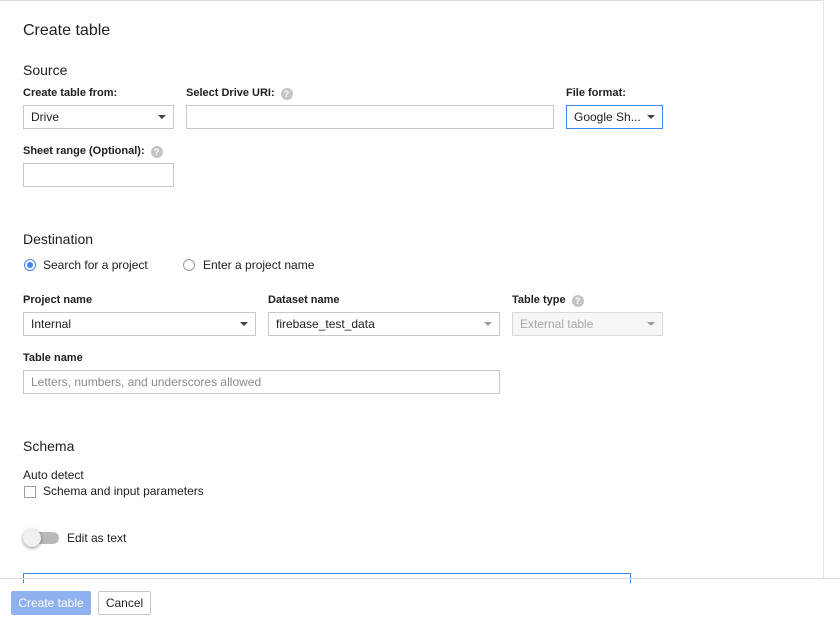 Image resolution: width=840 pixels, height=625 pixels. I want to click on table-type-select: External table, so click(587, 324).